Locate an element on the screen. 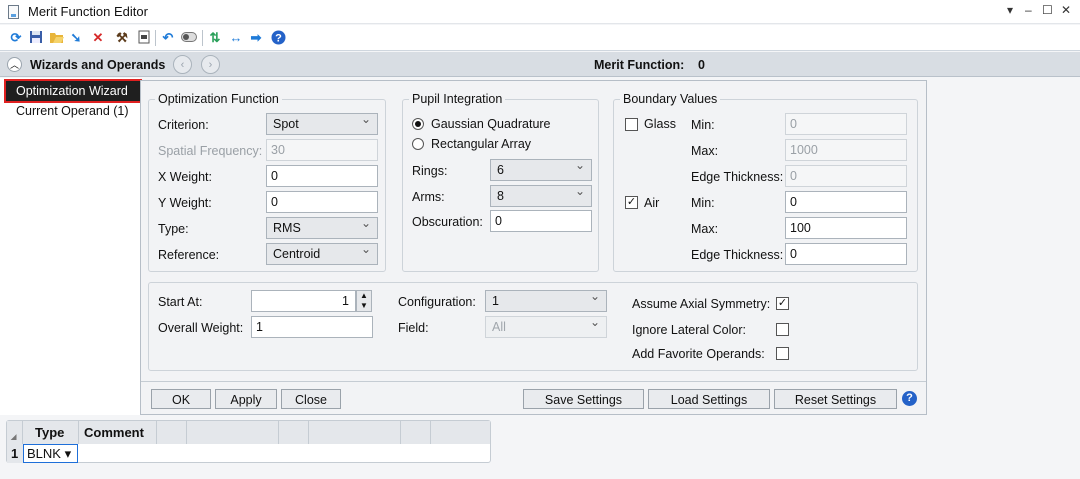 Image resolution: width=1080 pixels, height=479 pixels. grid-row-number: 1 is located at coordinates (15, 453).